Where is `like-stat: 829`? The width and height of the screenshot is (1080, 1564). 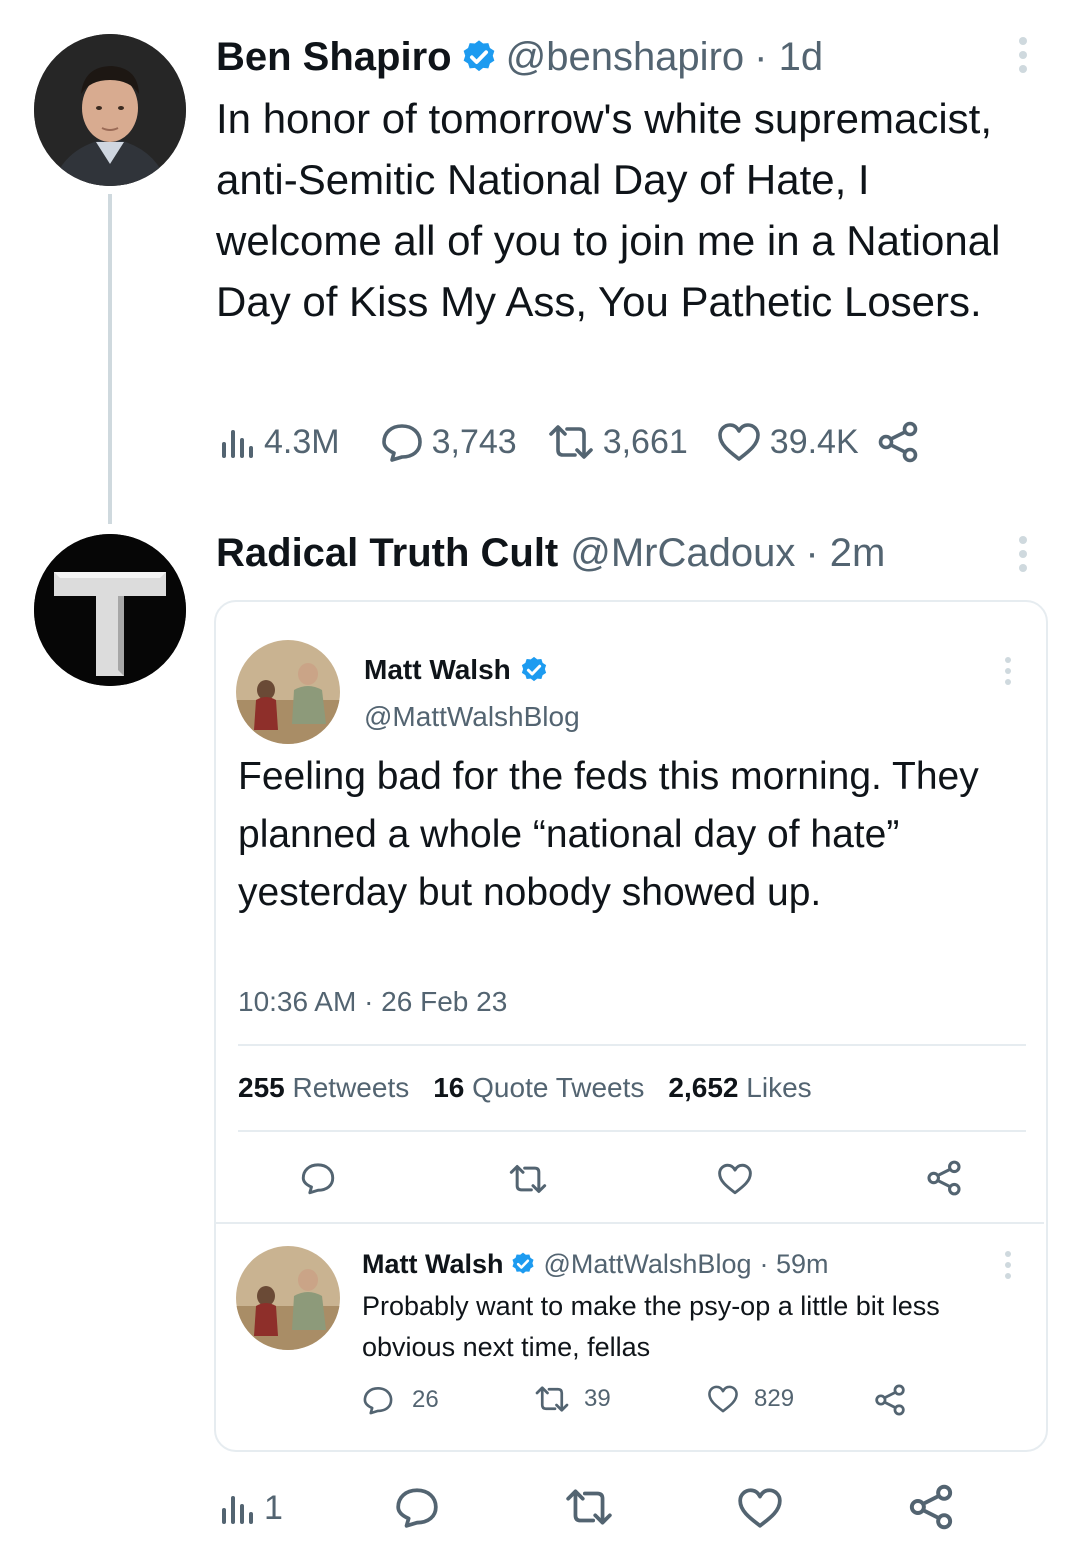
like-stat: 829 is located at coordinates (750, 1399).